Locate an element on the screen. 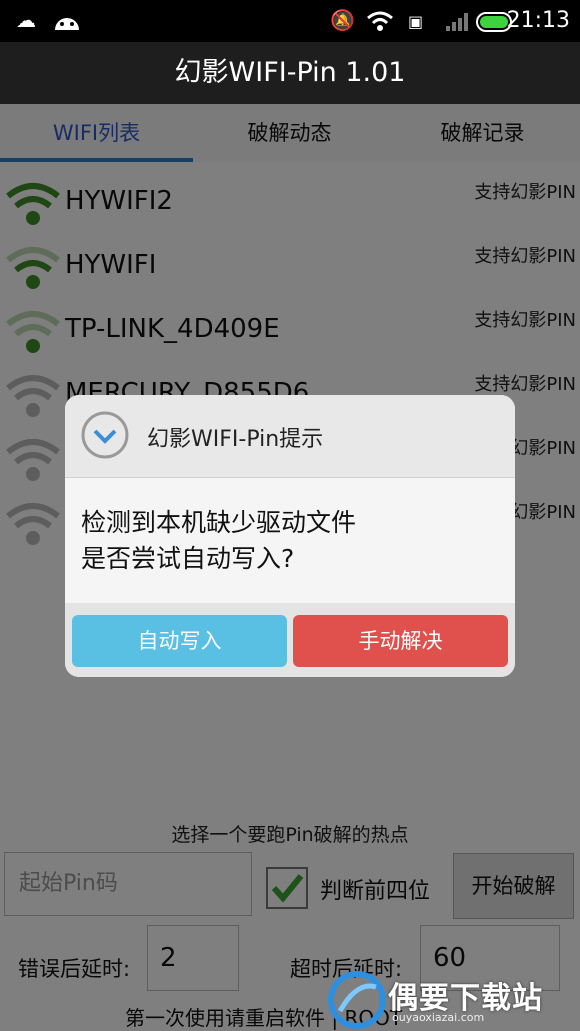 The height and width of the screenshot is (1031, 580). weather-icon: ☁ is located at coordinates (26, 20).